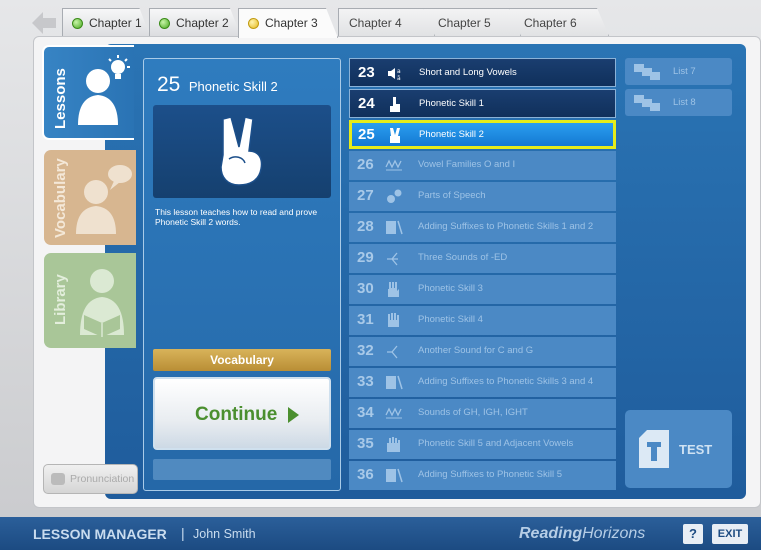 This screenshot has height=550, width=761. I want to click on lesson-row-number: 33, so click(365, 381).